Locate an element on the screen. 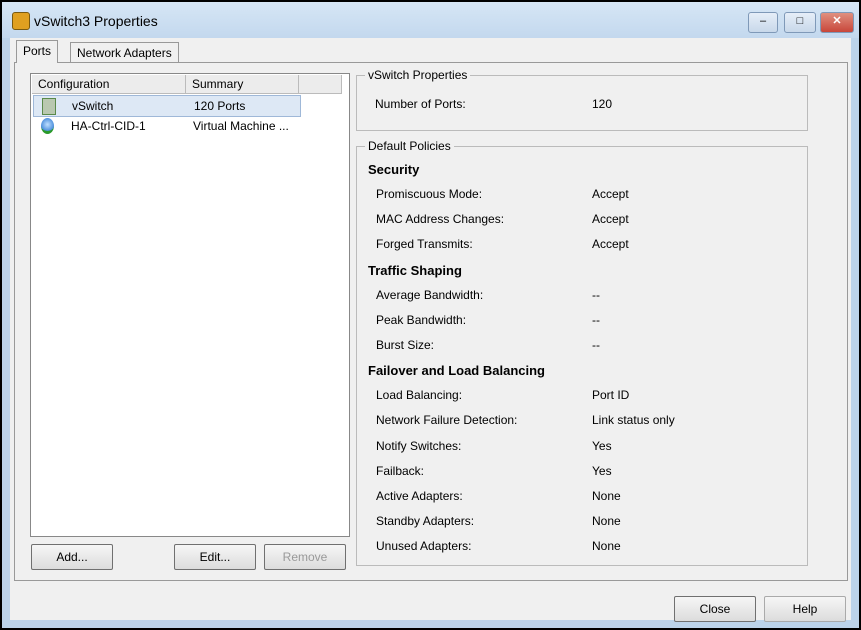  policy-value: Port ID is located at coordinates (611, 395).